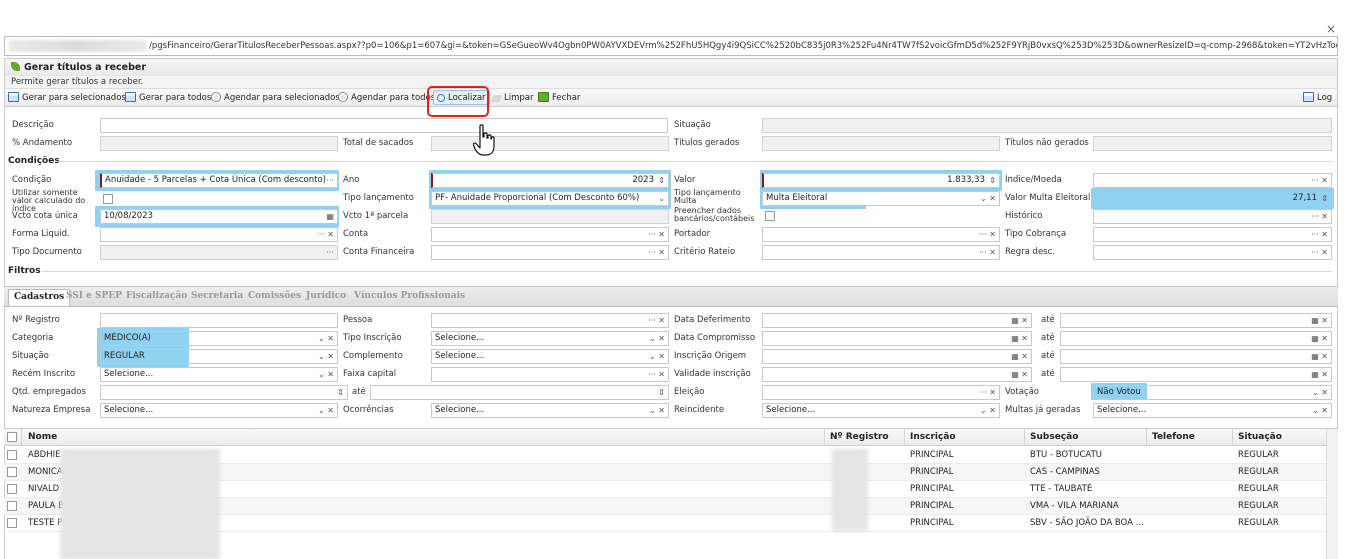 Image resolution: width=1348 pixels, height=559 pixels. What do you see at coordinates (94, 296) in the screenshot?
I see `tab-ssi-spep: SSI e SPEP` at bounding box center [94, 296].